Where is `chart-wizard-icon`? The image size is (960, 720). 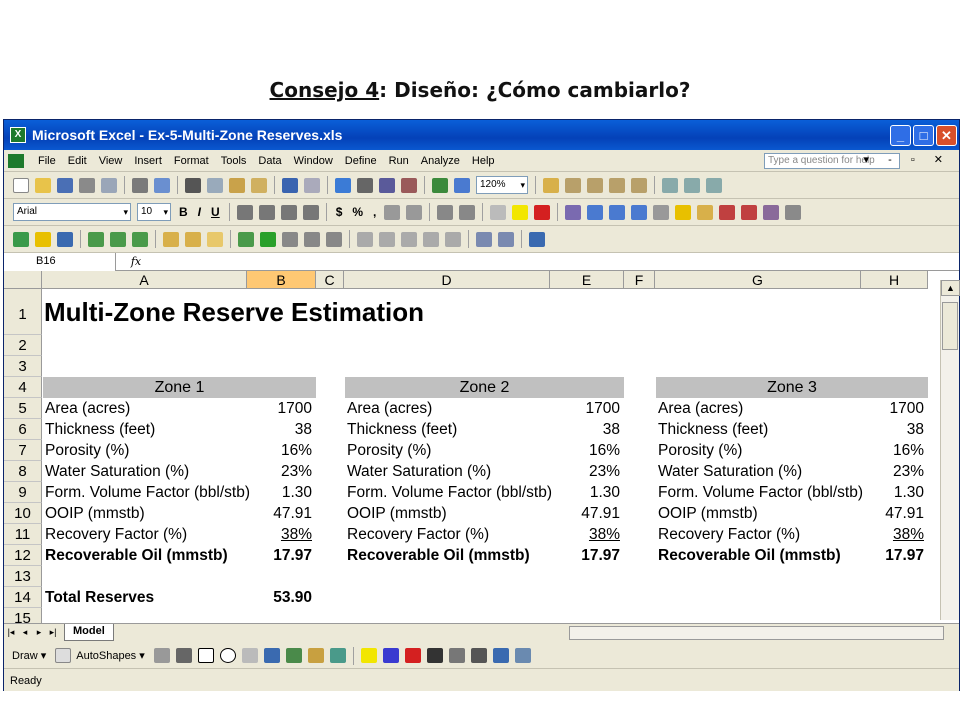 chart-wizard-icon is located at coordinates (440, 185).